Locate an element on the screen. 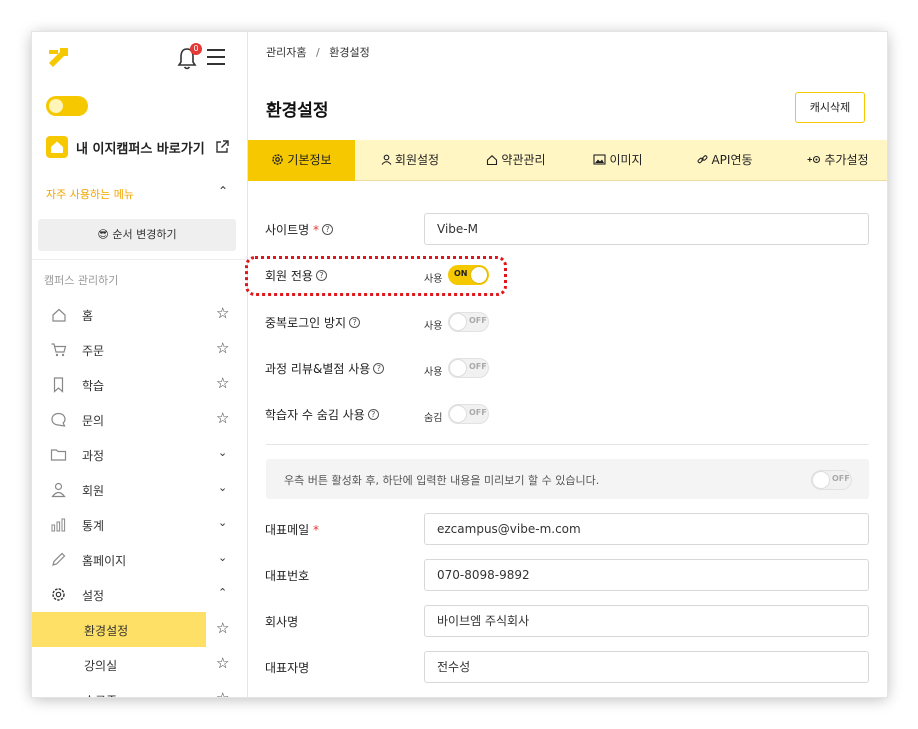 The image size is (918, 729). tab-images: 이미지 is located at coordinates (618, 160).